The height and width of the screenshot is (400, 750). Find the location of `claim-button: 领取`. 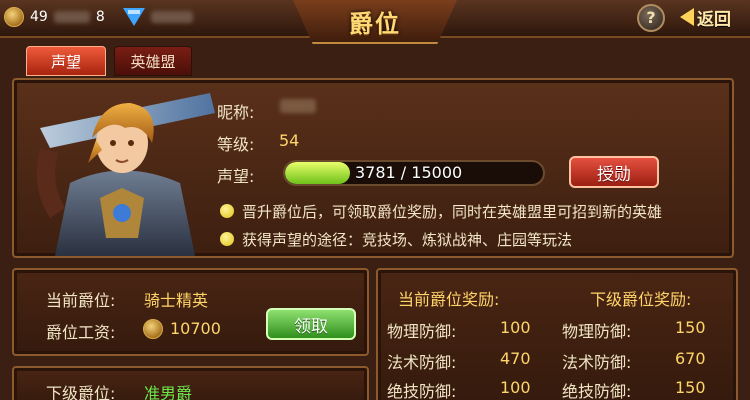

claim-button: 领取 is located at coordinates (311, 324).